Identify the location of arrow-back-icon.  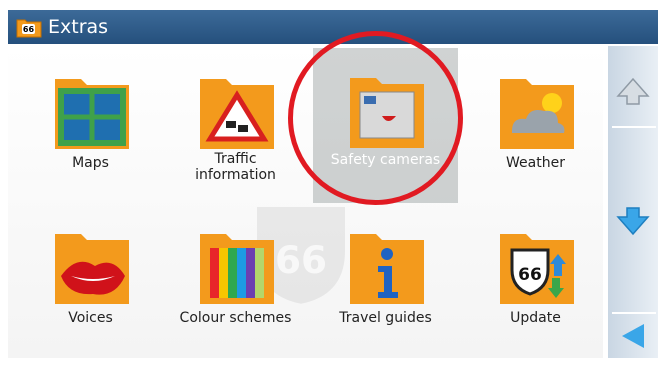
(633, 336).